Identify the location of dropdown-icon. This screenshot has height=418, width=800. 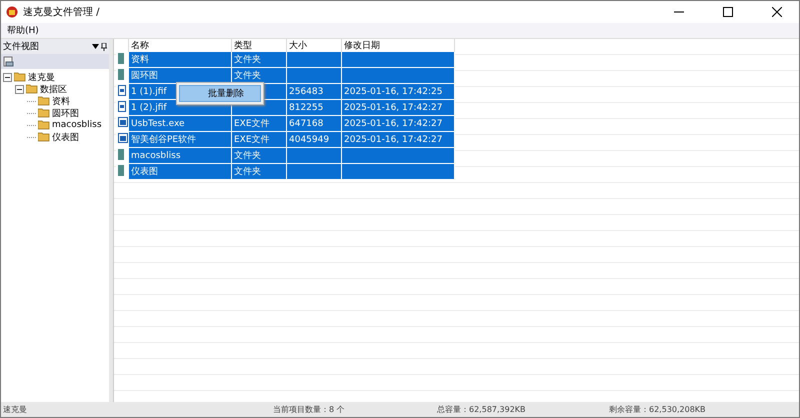
(95, 46).